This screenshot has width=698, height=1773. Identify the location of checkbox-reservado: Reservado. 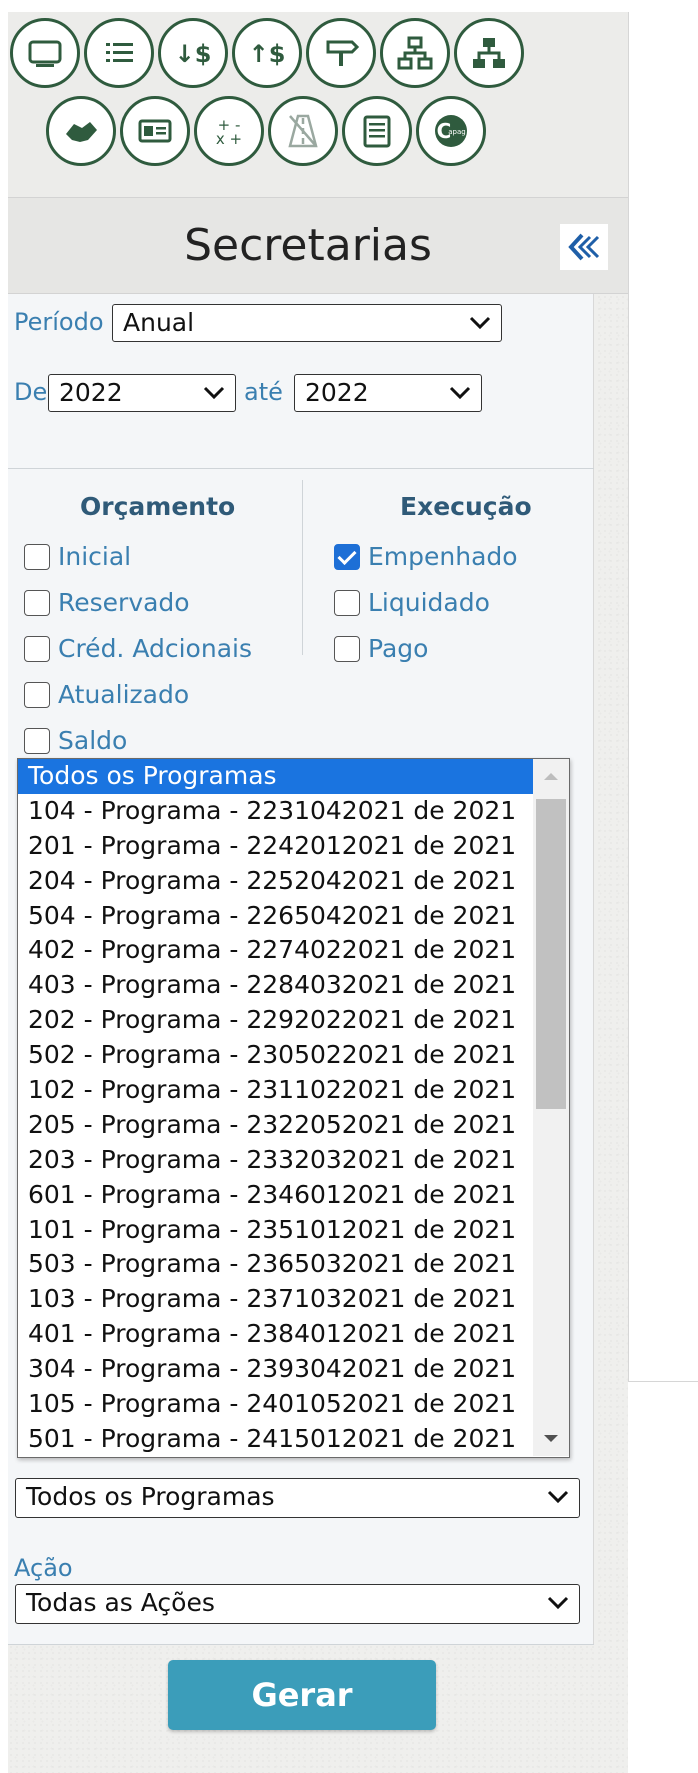
(107, 602).